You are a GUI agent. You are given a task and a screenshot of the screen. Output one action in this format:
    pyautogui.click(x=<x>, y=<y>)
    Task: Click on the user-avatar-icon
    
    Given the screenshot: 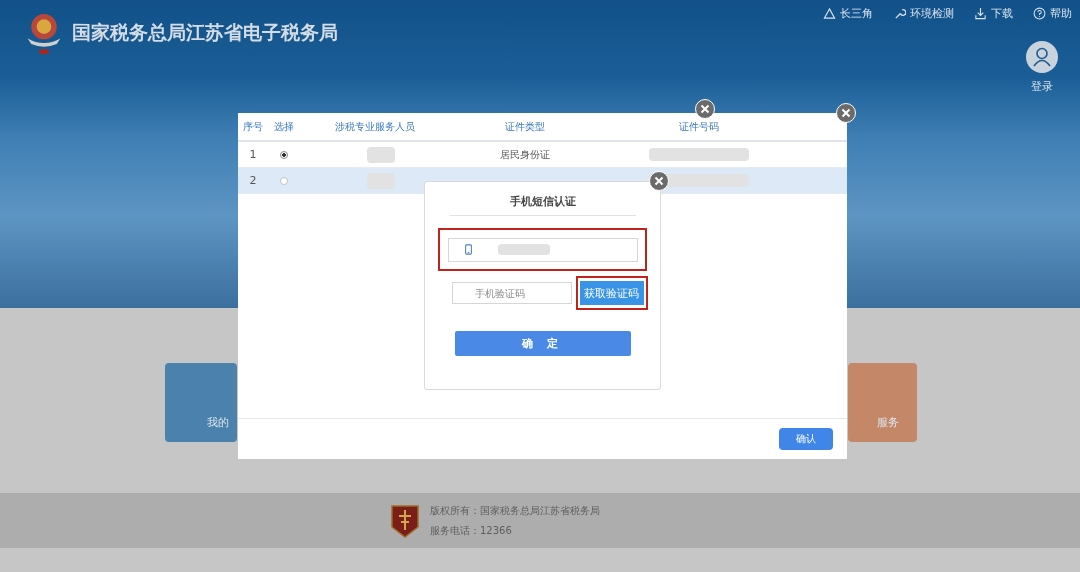 What is the action you would take?
    pyautogui.click(x=1042, y=57)
    